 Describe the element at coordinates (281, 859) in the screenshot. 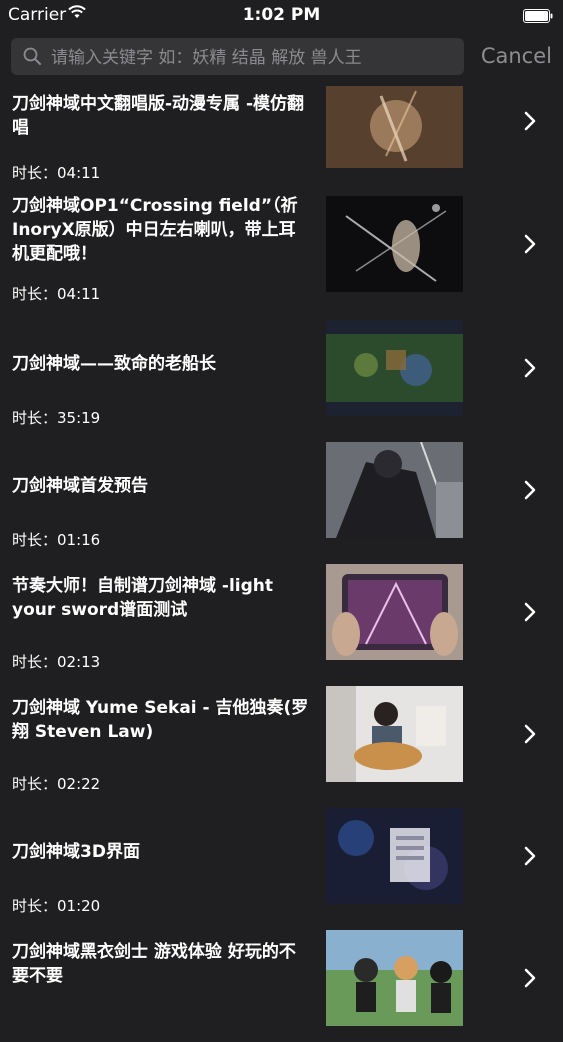

I see `video-row: 刀剑神域3D界面 时长：01:20` at that location.